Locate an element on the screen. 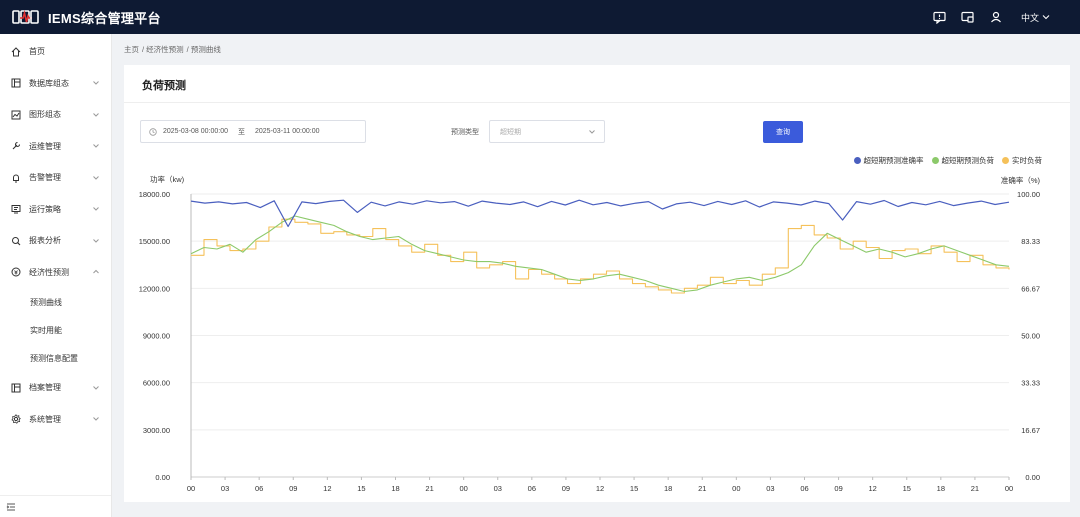 This screenshot has height=517, width=1080. message-icon is located at coordinates (940, 17).